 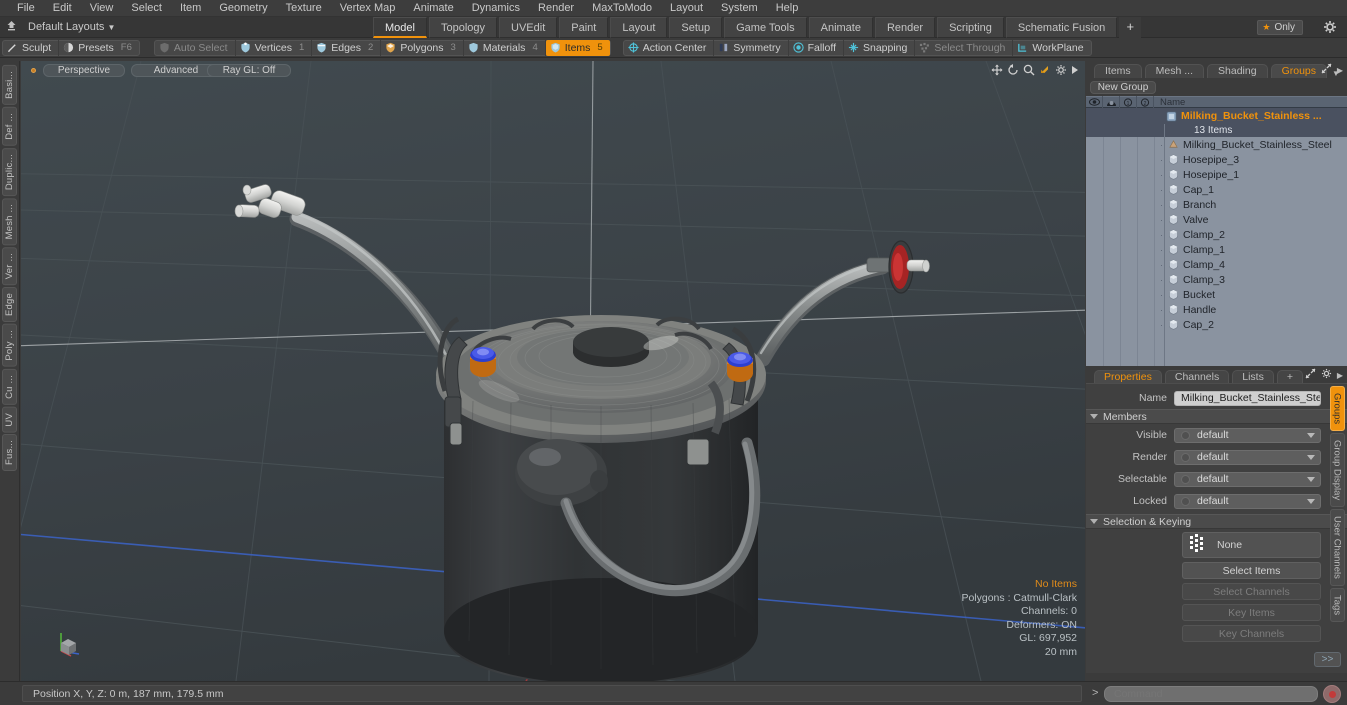 What do you see at coordinates (556, 8) in the screenshot?
I see `menu-item-render: Render` at bounding box center [556, 8].